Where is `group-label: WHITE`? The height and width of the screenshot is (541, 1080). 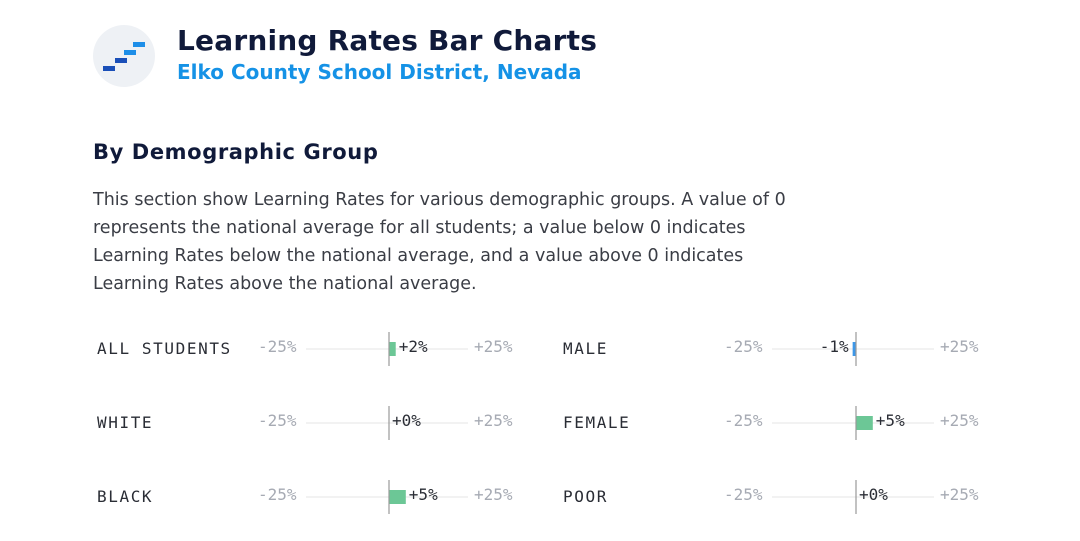 group-label: WHITE is located at coordinates (125, 422).